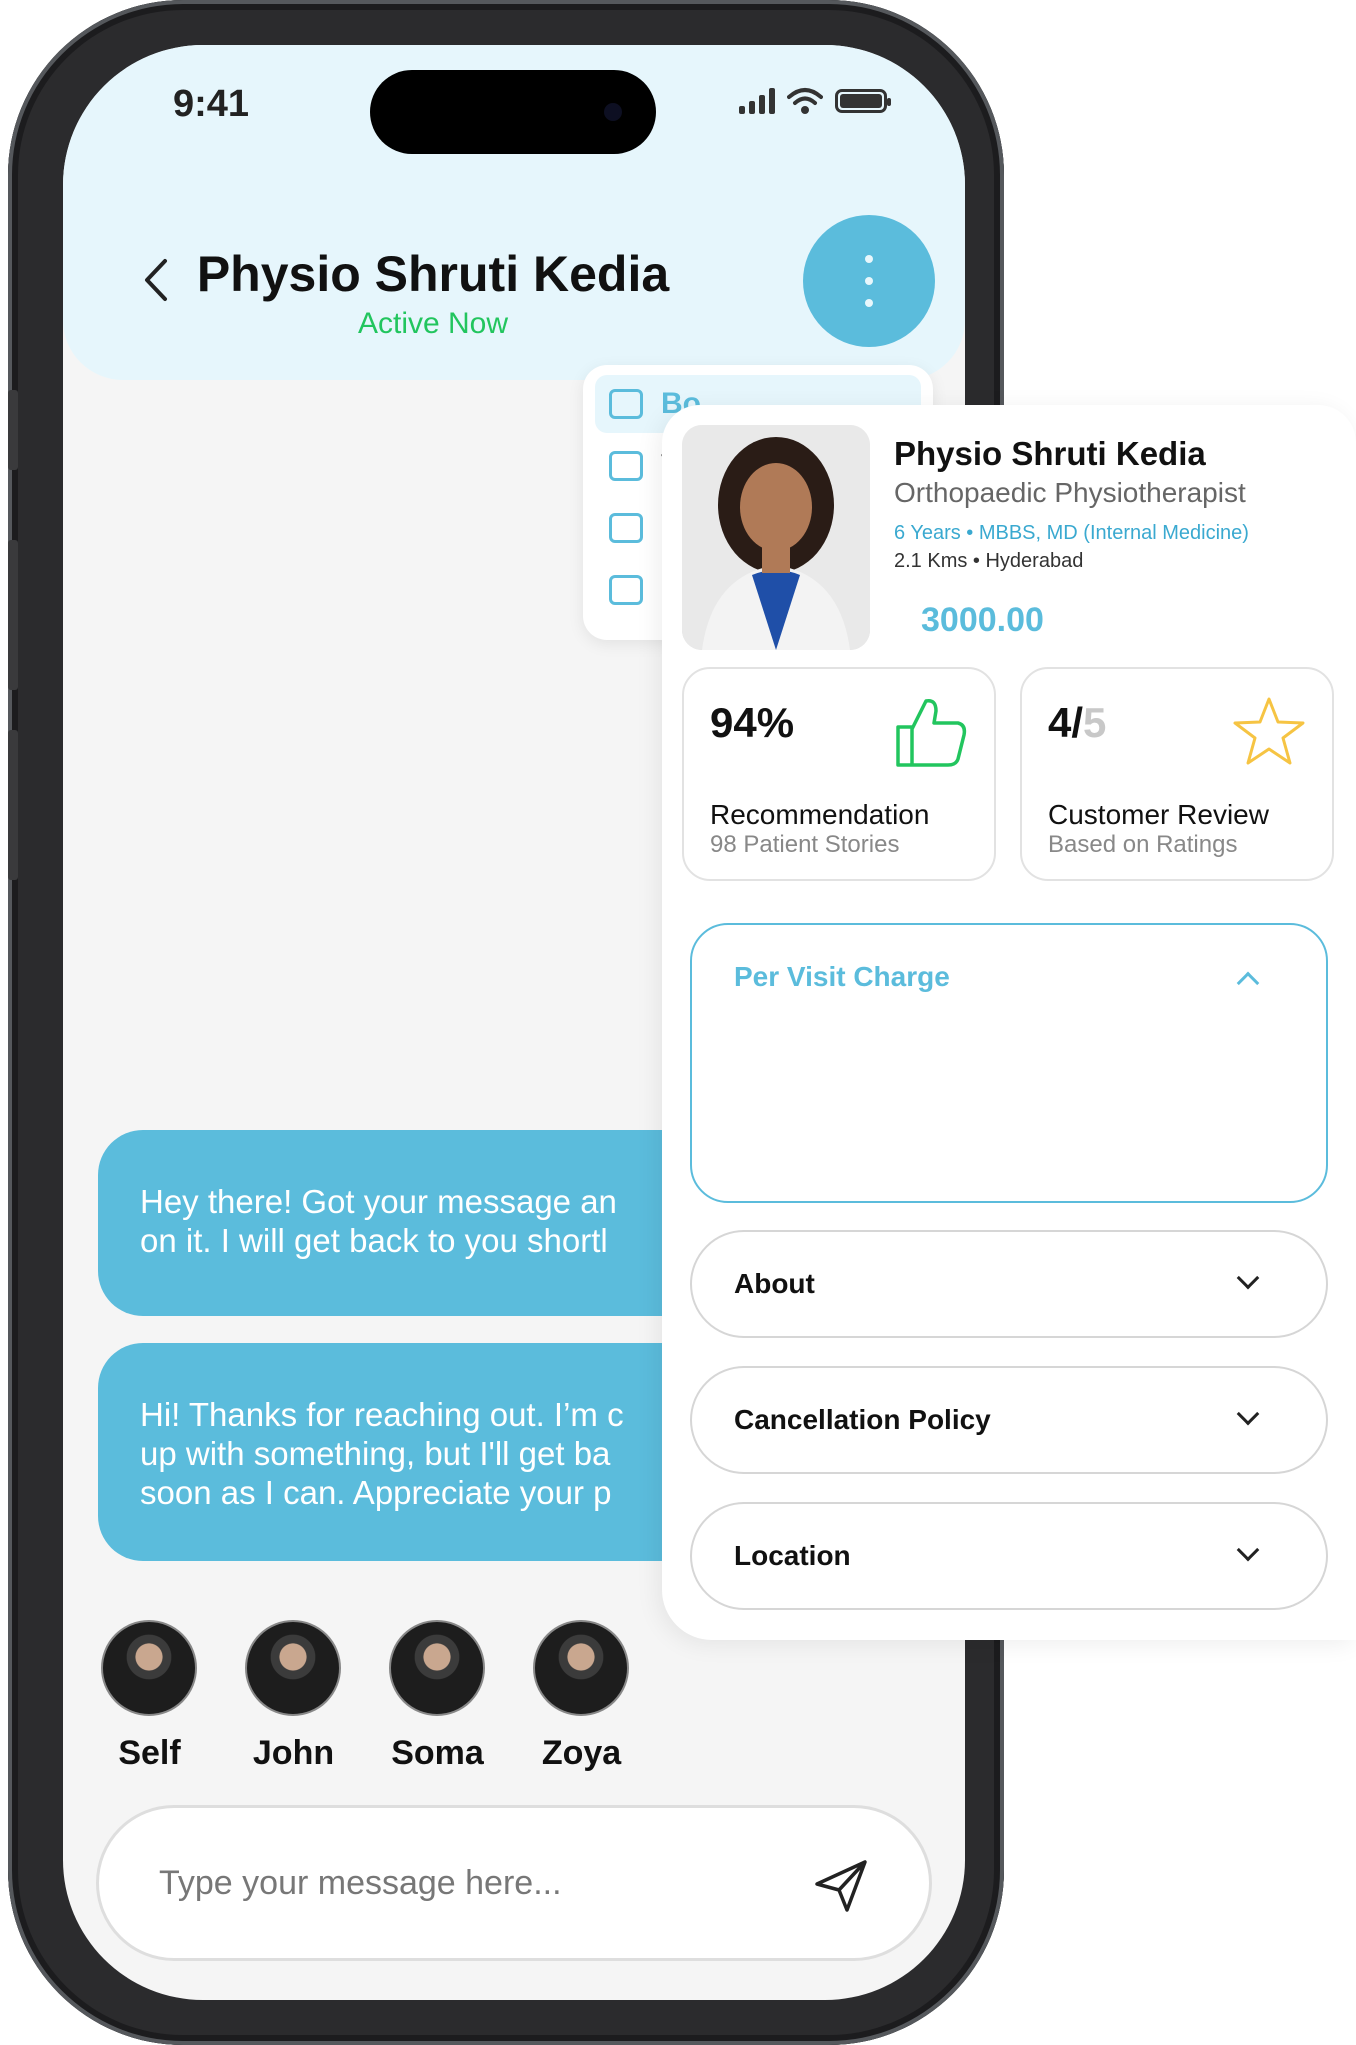 Image resolution: width=1356 pixels, height=2045 pixels. I want to click on review-max: 5, so click(1095, 722).